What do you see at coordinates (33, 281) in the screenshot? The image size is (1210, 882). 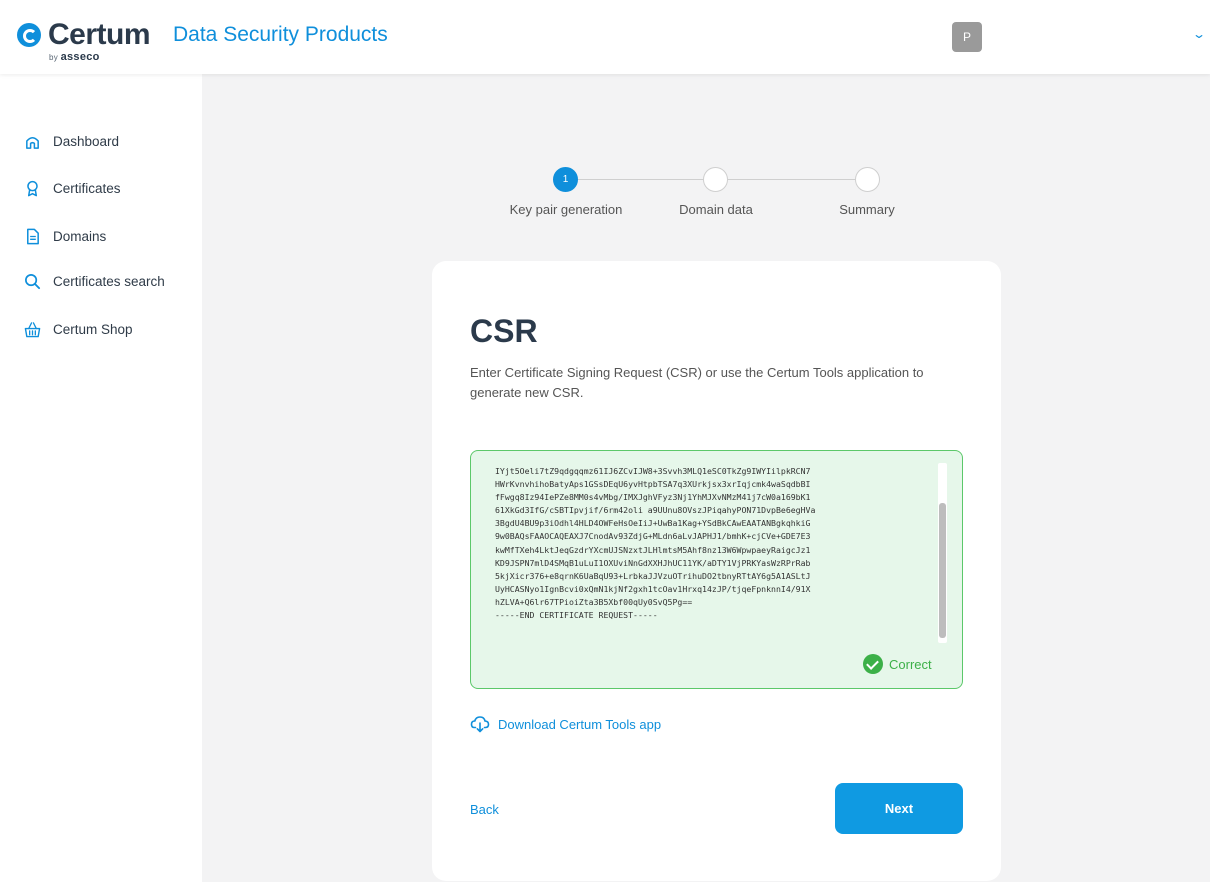 I see `search-icon` at bounding box center [33, 281].